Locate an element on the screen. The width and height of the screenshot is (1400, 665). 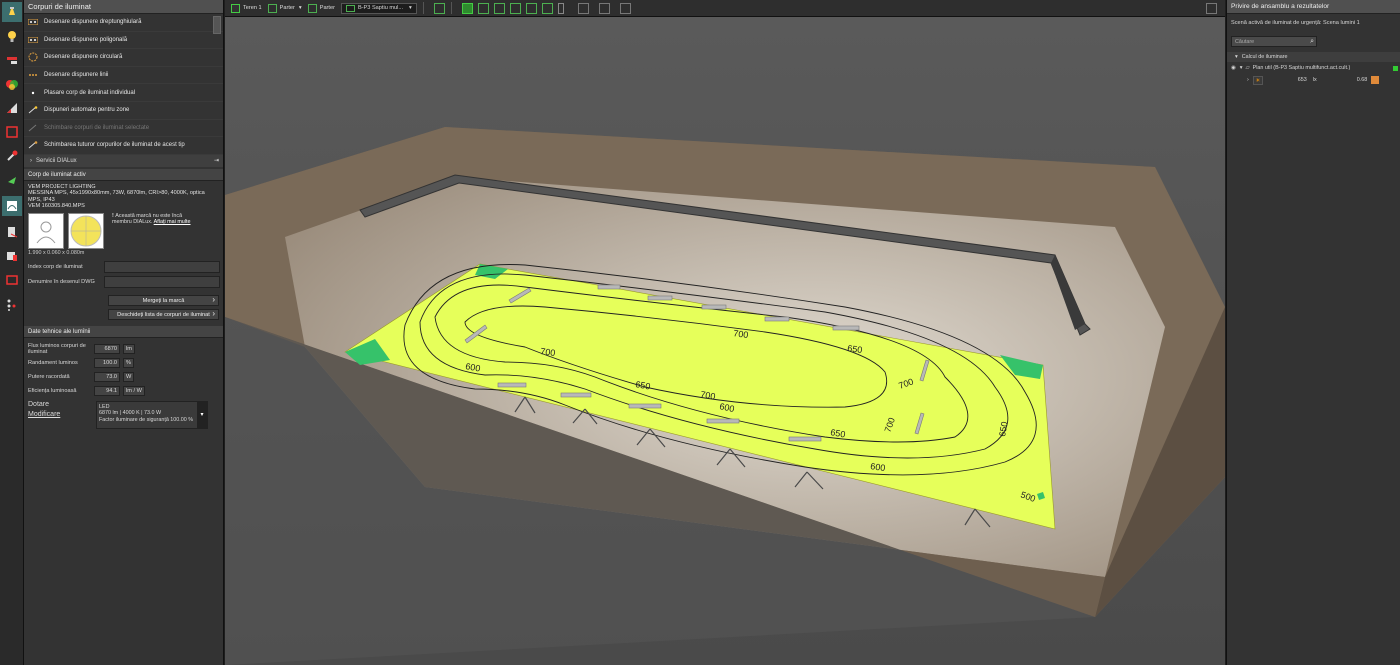
tree-icon is located at coordinates (12, 180).